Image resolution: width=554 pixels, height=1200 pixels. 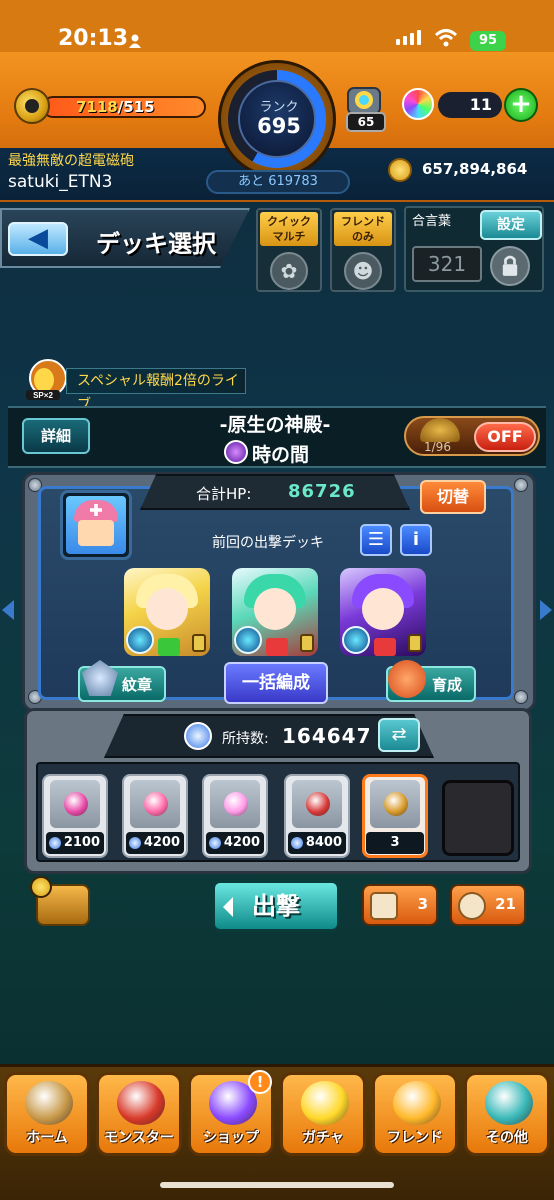 I want to click on list-icon: ☰, so click(x=376, y=539).